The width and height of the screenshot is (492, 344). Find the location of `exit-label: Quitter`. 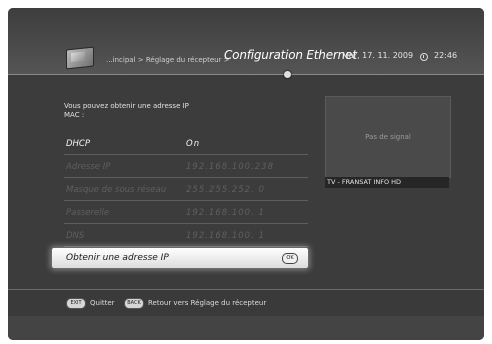

exit-label: Quitter is located at coordinates (102, 303).